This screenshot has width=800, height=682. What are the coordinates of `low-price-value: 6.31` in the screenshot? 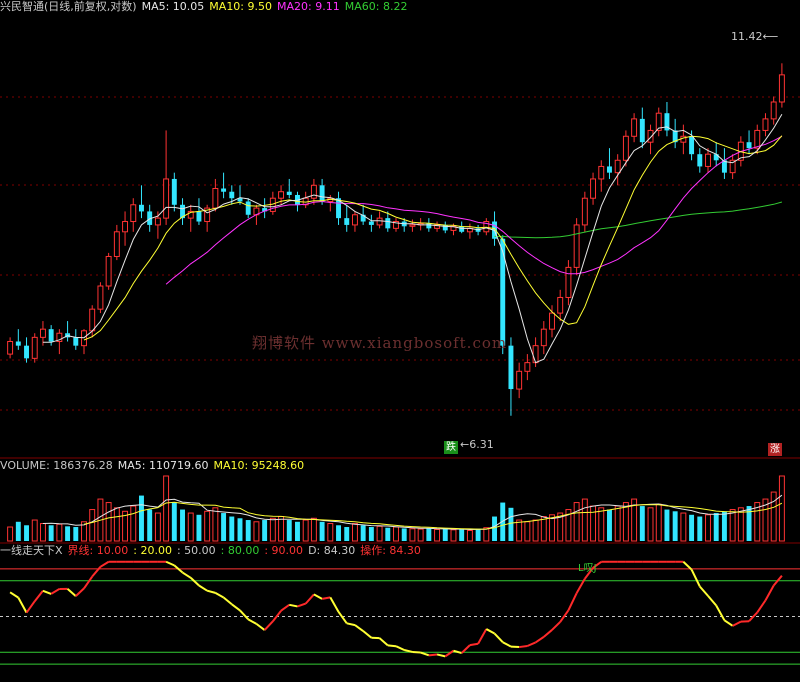 It's located at (481, 444).